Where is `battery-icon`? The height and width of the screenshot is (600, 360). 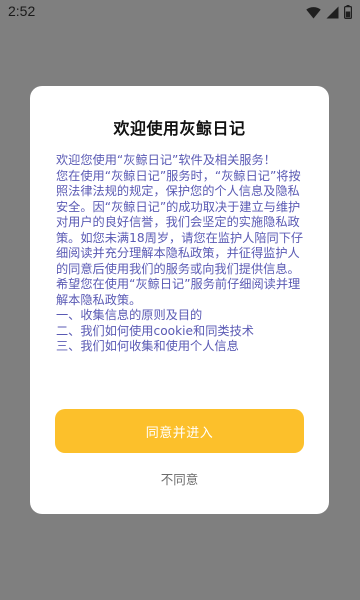
battery-icon is located at coordinates (348, 12).